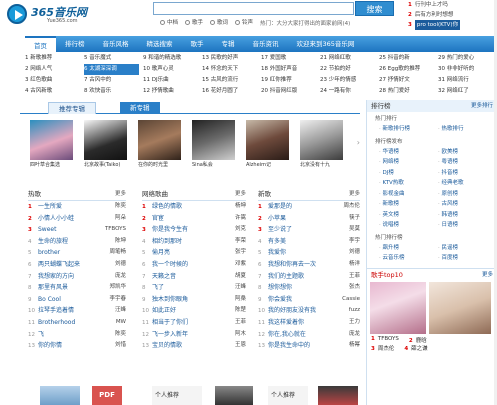 This screenshot has width=497, height=405. What do you see at coordinates (47, 229) in the screenshot?
I see `song-title: Sweet` at bounding box center [47, 229].